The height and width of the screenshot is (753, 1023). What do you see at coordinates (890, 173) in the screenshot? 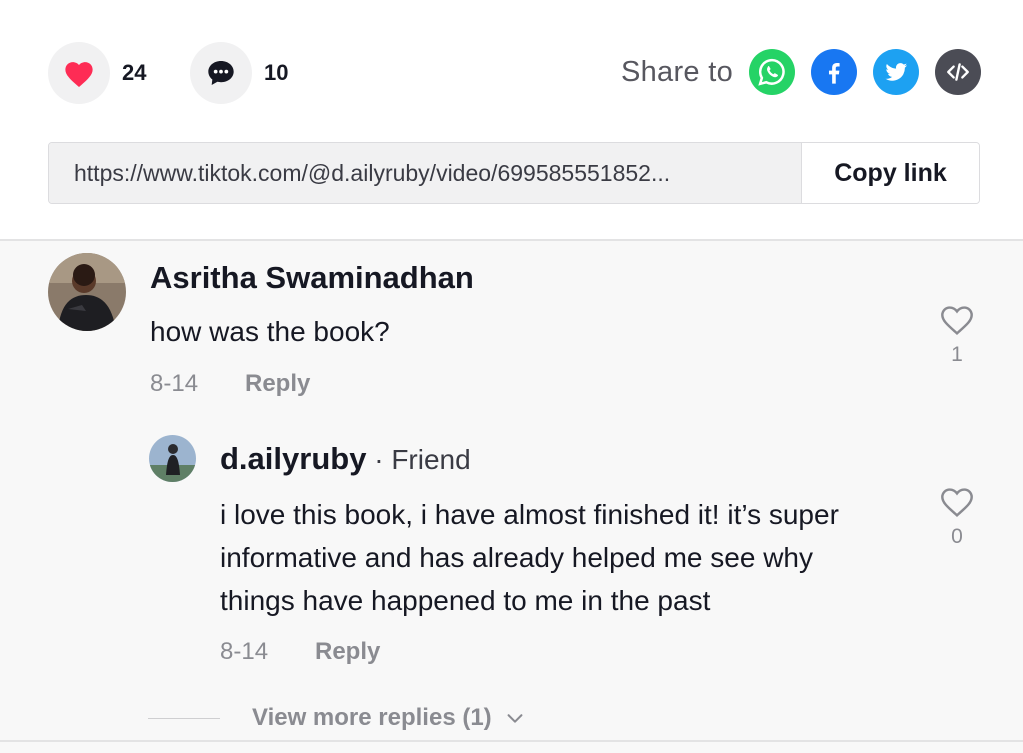
I see `copy-link-button: Copy link` at bounding box center [890, 173].